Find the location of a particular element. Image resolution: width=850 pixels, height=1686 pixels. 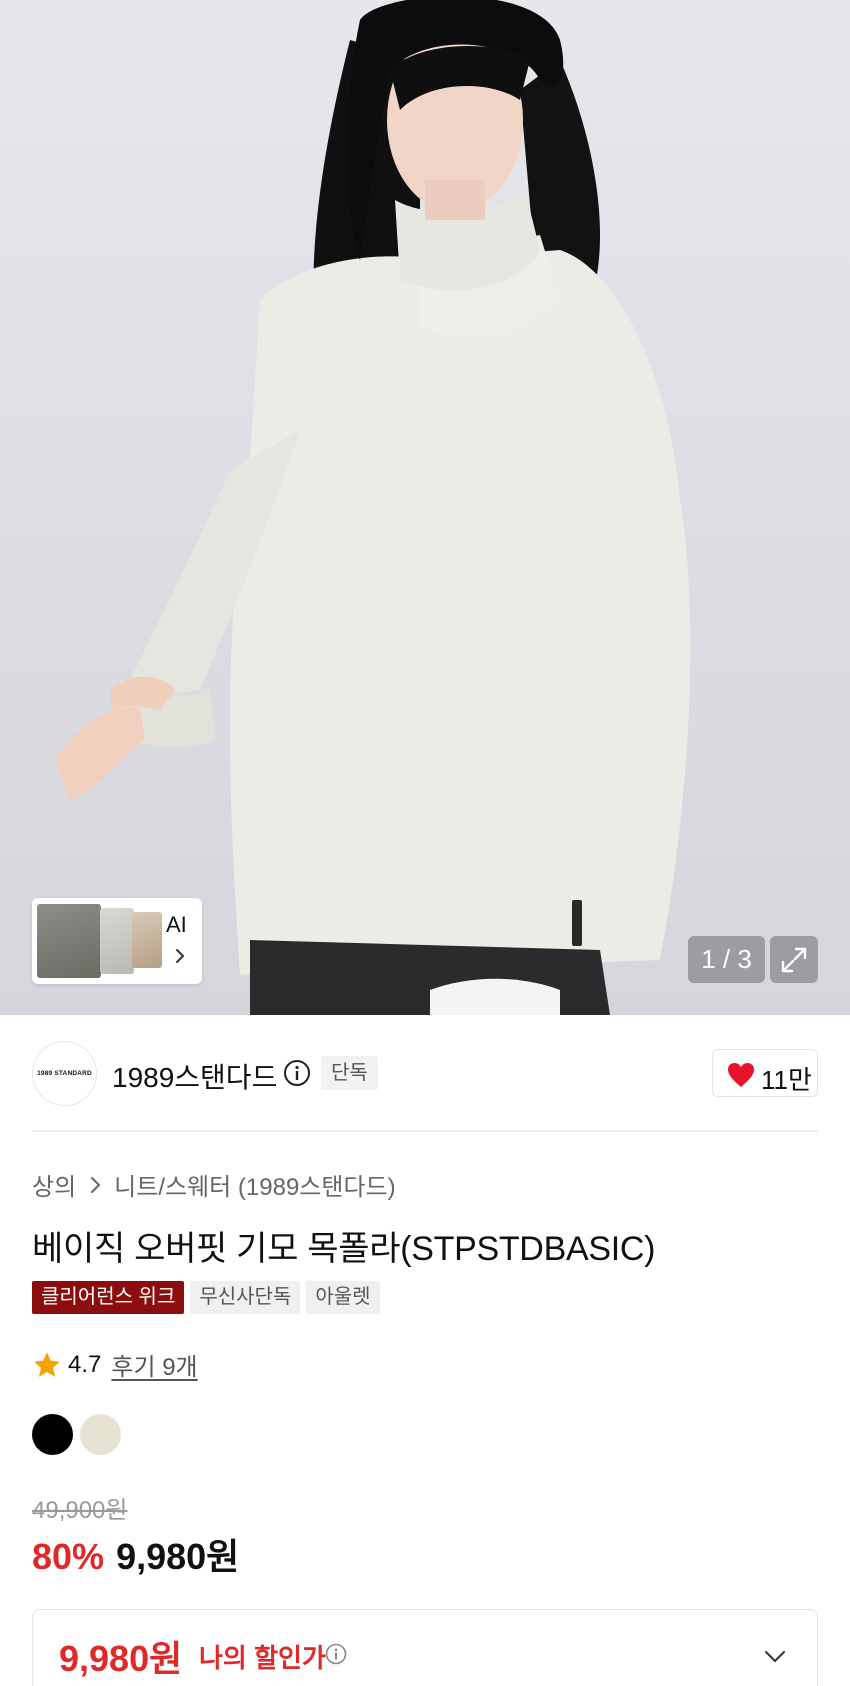

expand-icon is located at coordinates (794, 960).